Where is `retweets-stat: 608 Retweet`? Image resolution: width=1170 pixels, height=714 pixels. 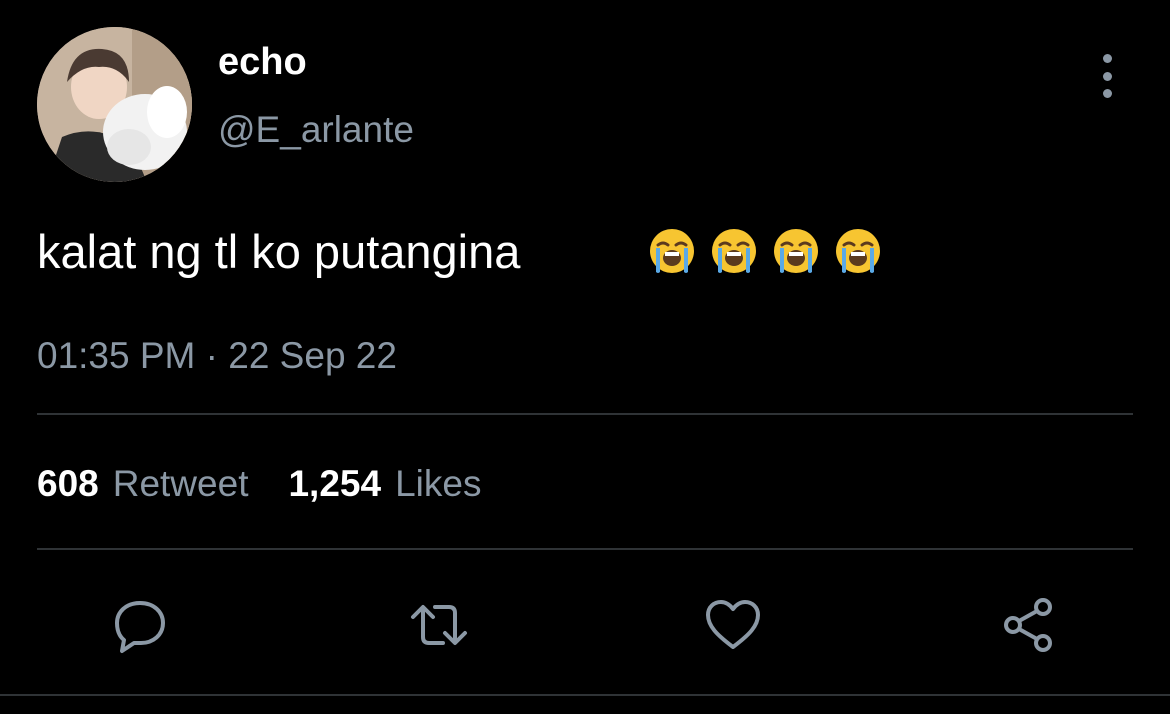
retweets-stat: 608 Retweet is located at coordinates (142, 484).